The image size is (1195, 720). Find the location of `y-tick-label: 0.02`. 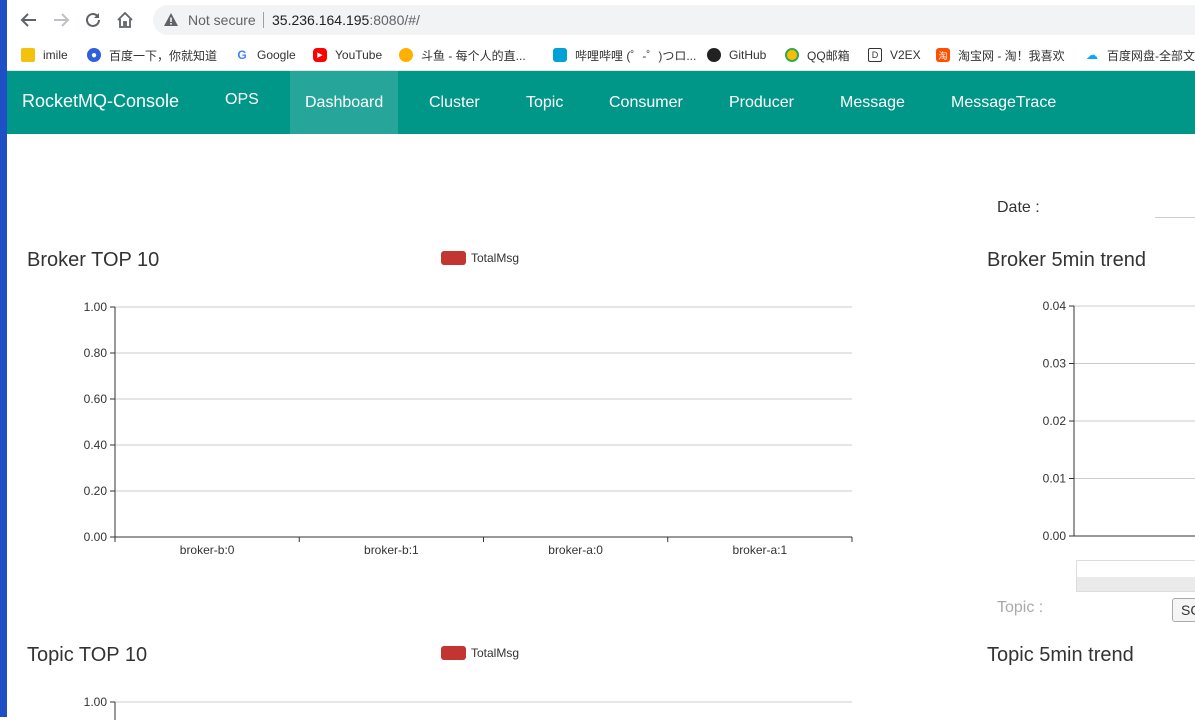

y-tick-label: 0.02 is located at coordinates (1055, 421).